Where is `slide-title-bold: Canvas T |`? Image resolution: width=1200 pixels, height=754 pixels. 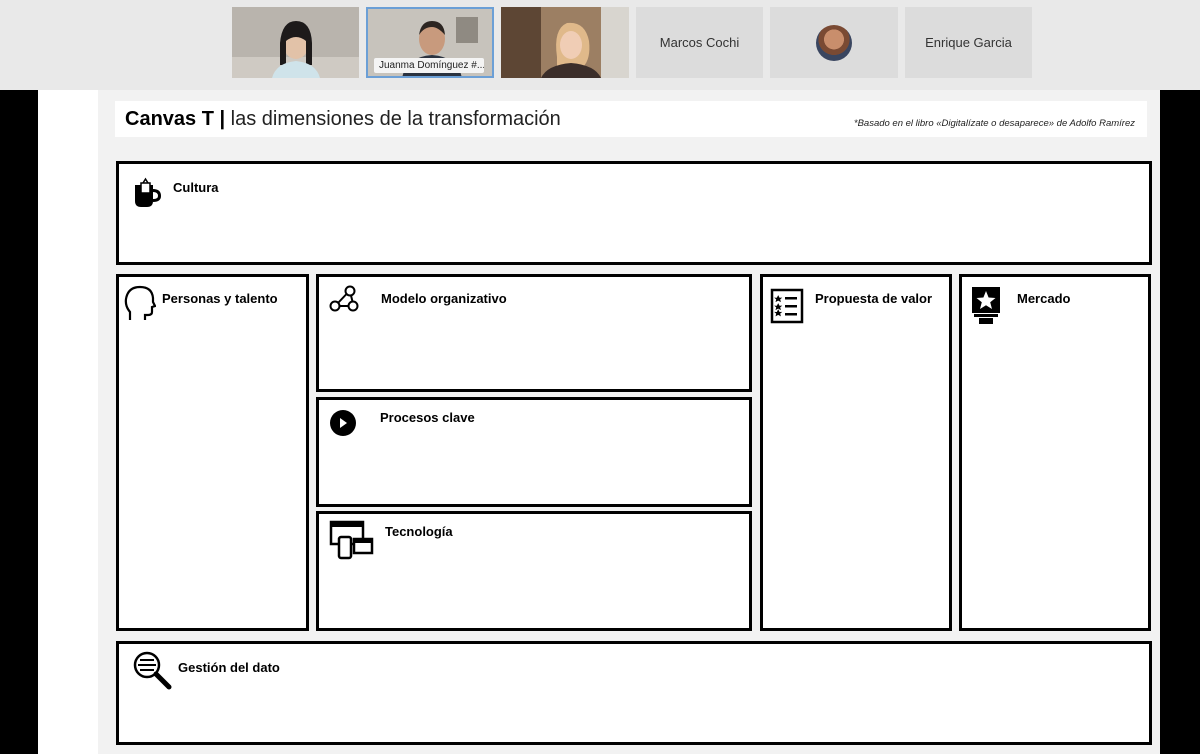 slide-title-bold: Canvas T | is located at coordinates (175, 119).